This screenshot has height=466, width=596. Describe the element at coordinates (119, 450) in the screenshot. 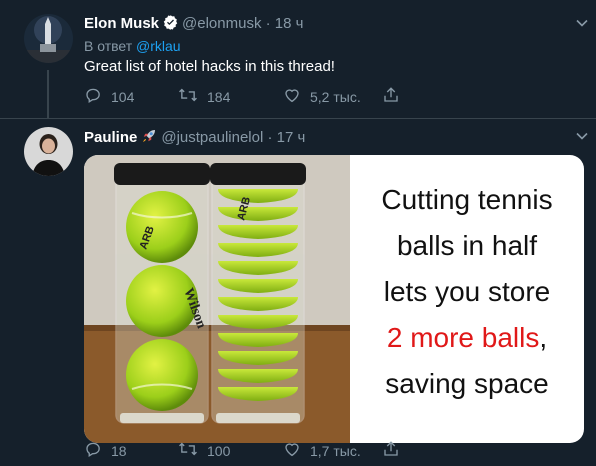

I see `reply-count: 18` at that location.